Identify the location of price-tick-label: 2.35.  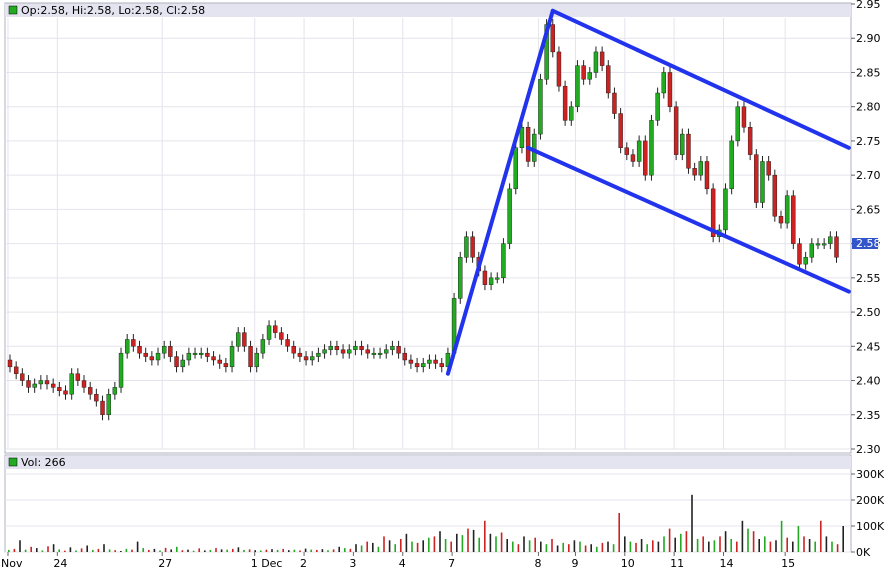
(868, 415).